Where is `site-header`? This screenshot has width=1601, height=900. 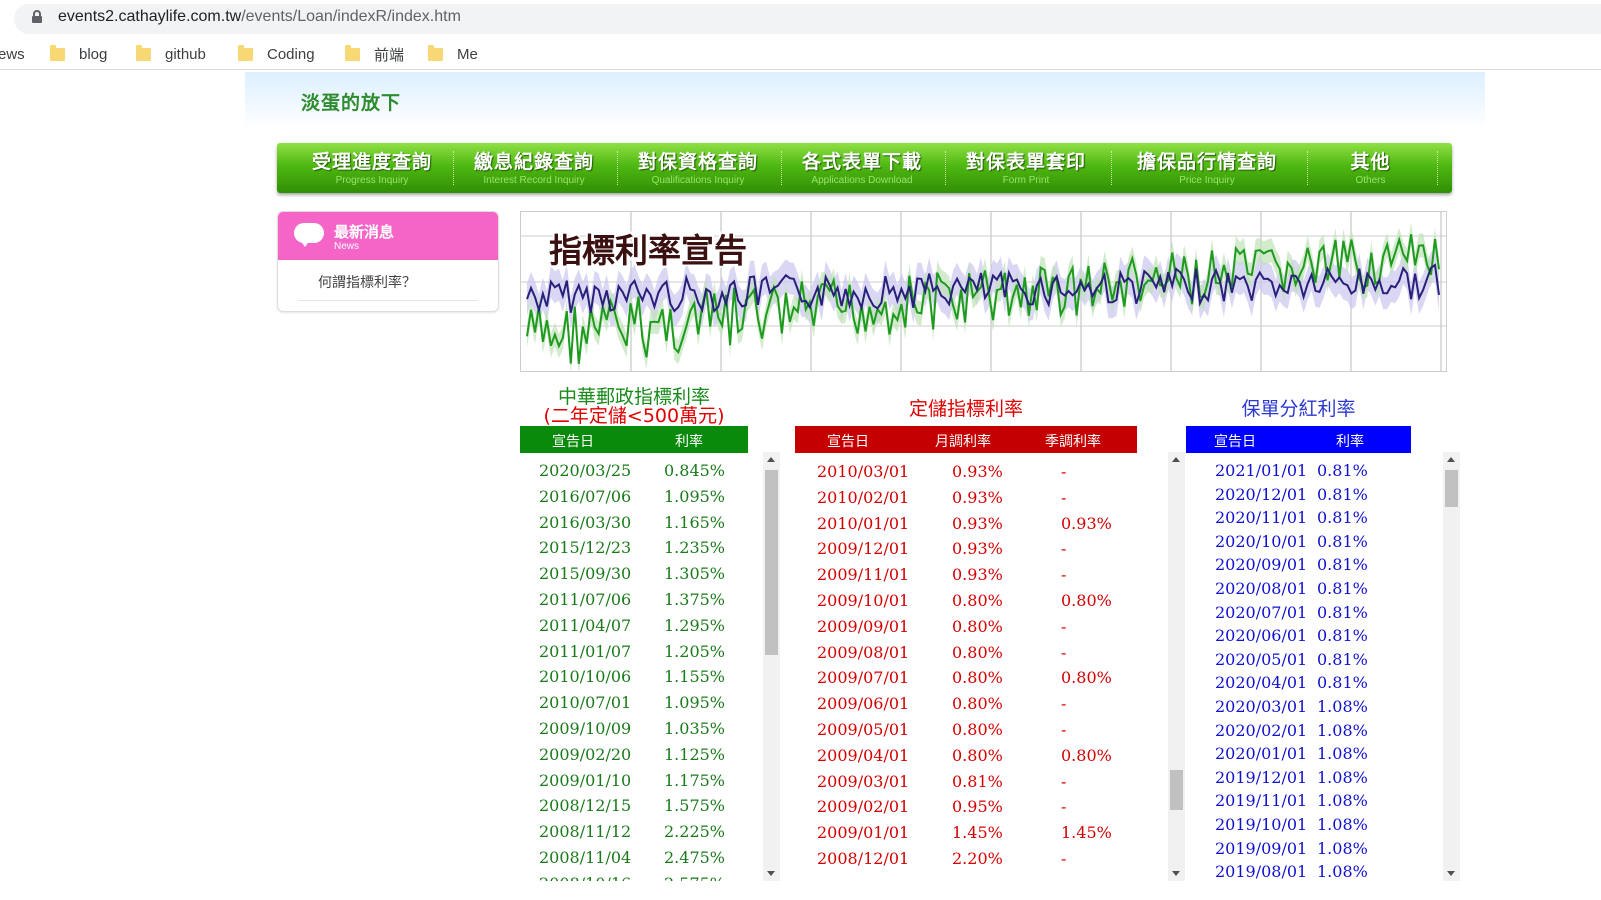 site-header is located at coordinates (865, 100).